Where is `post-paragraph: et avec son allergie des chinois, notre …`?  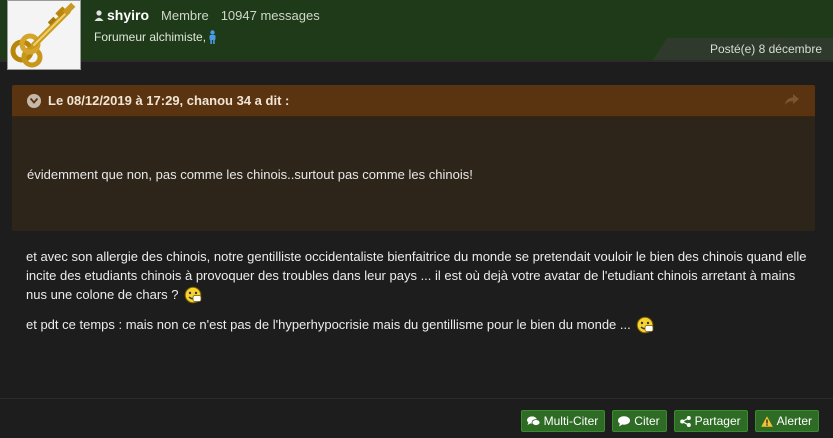
post-paragraph: et avec son allergie des chinois, notre … is located at coordinates (421, 275).